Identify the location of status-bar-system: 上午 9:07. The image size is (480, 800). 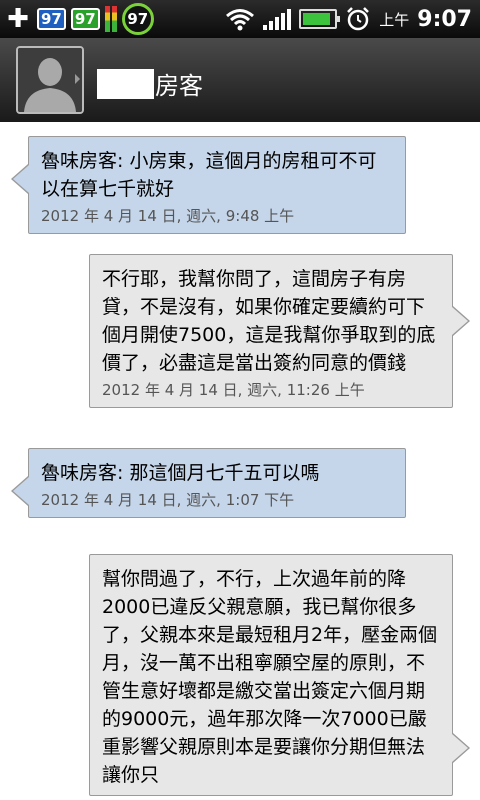
(348, 19).